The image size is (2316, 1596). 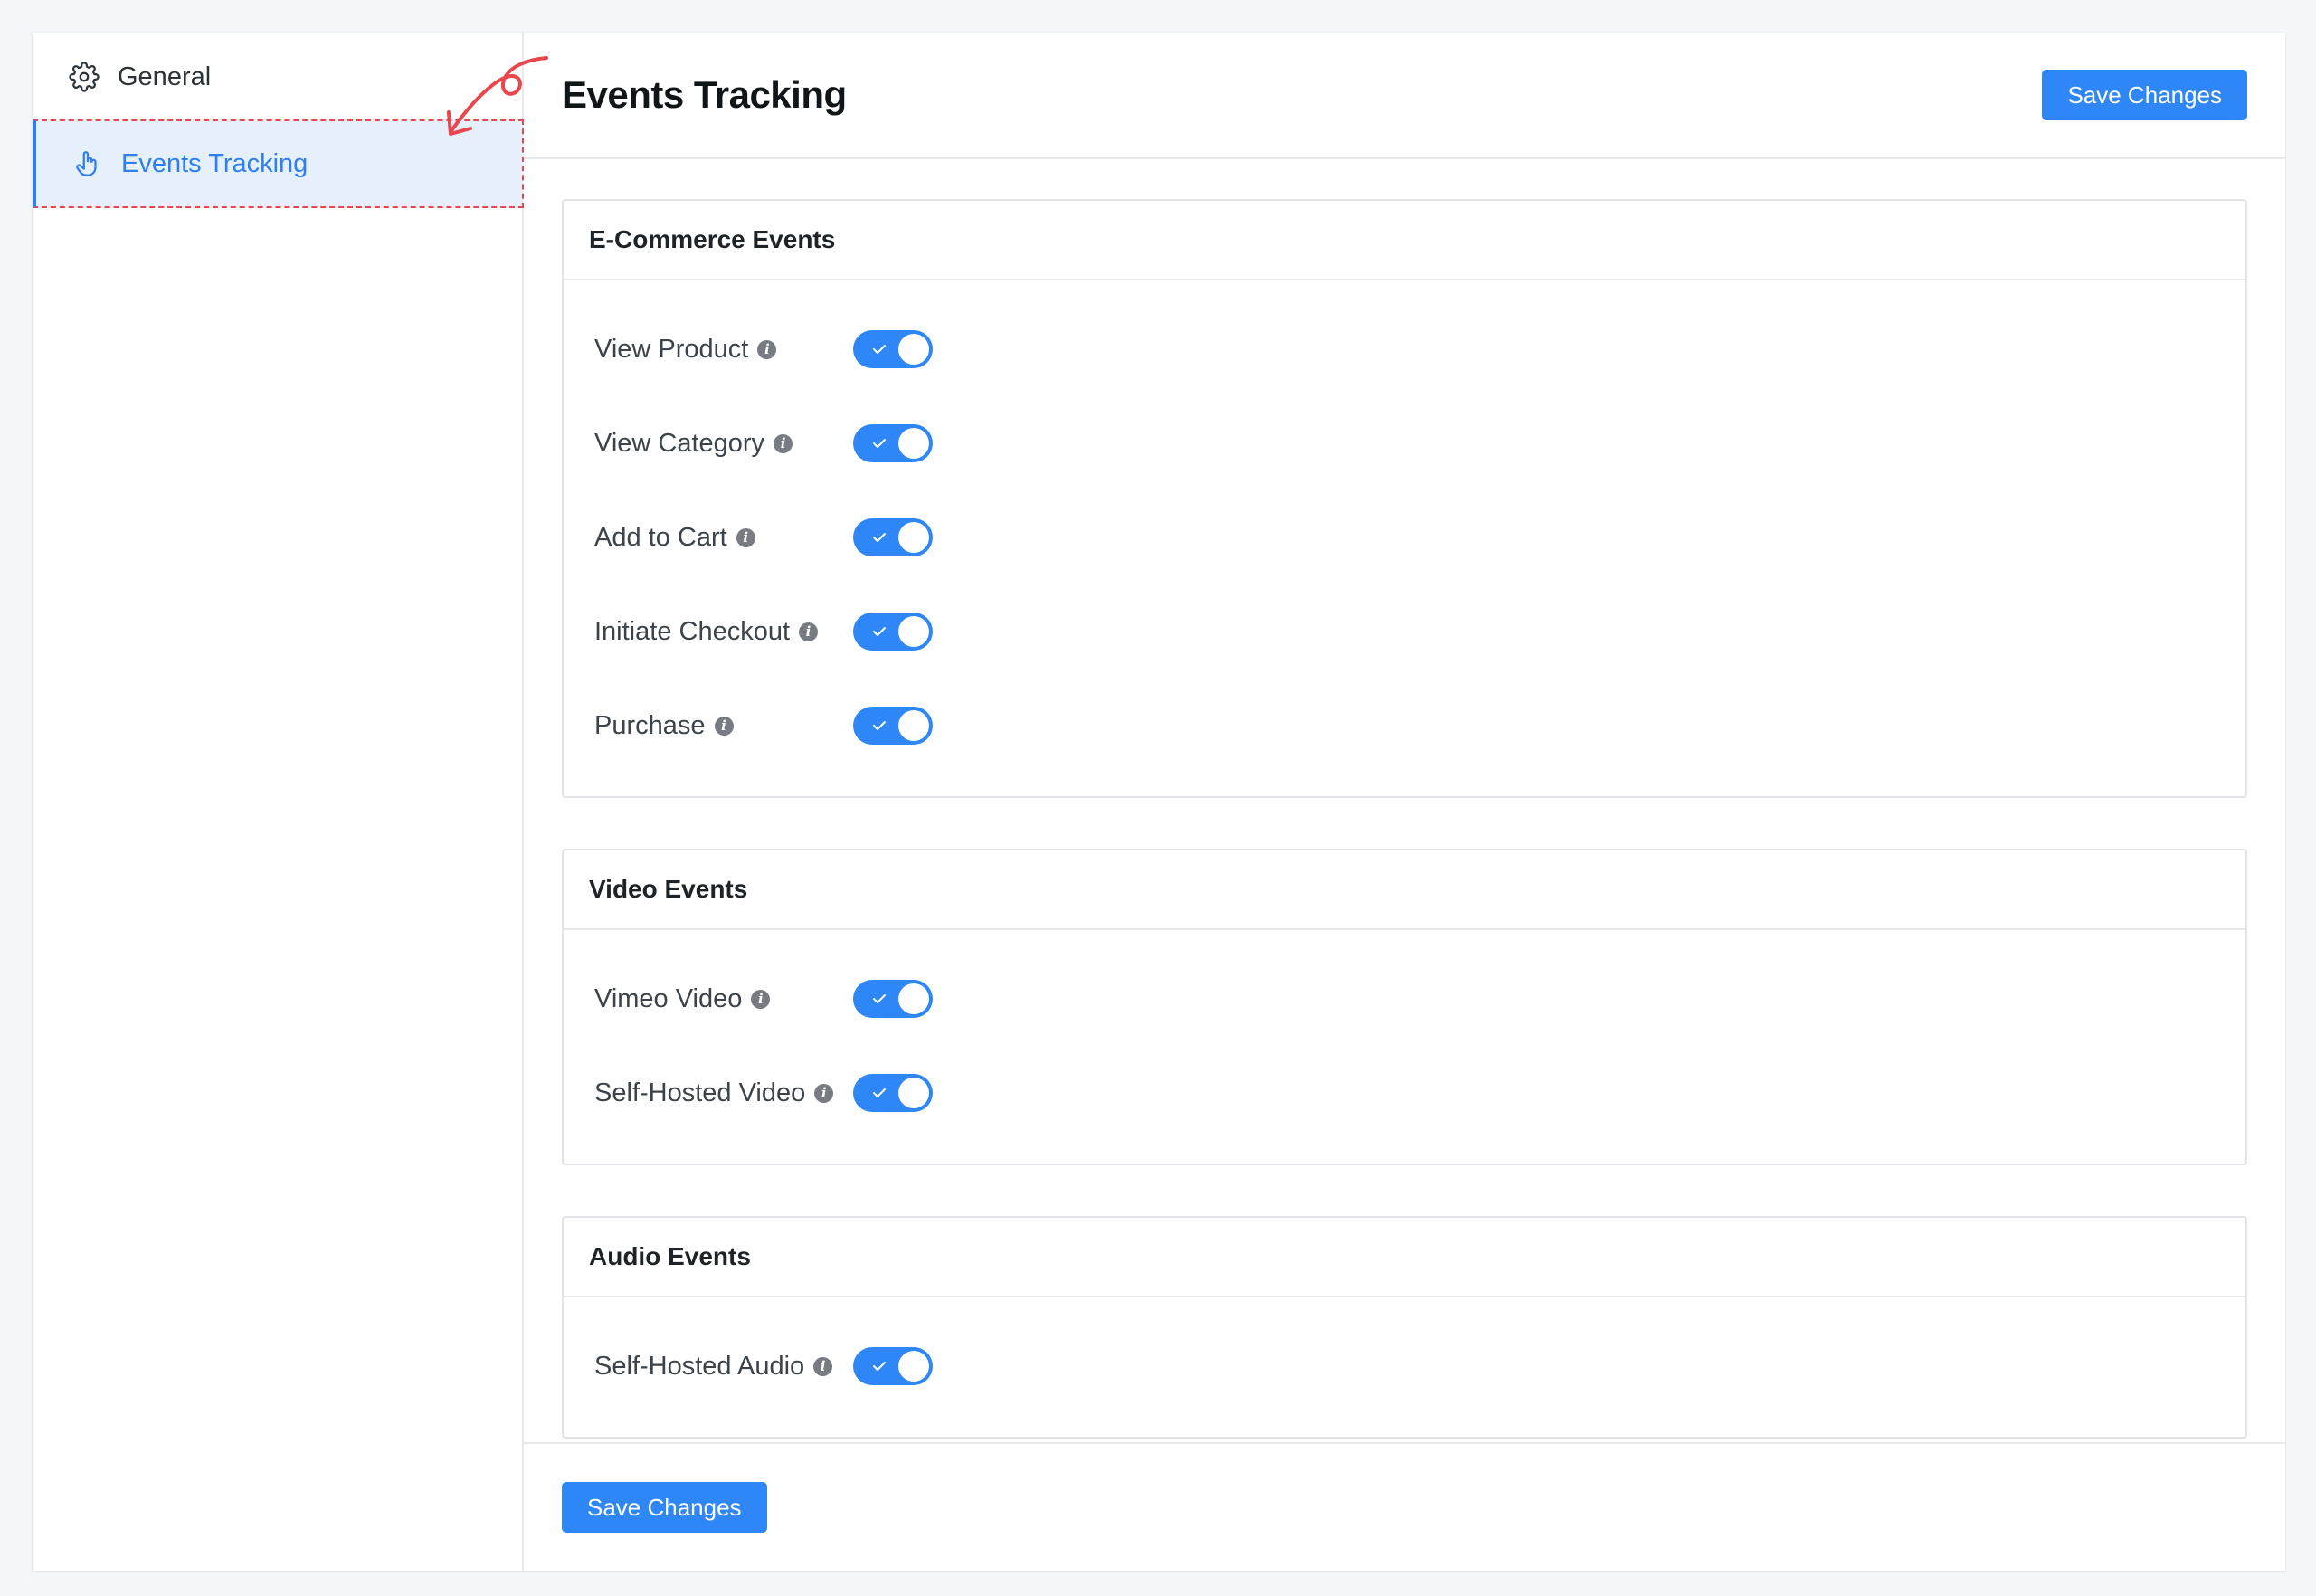 I want to click on gear-icon, so click(x=84, y=77).